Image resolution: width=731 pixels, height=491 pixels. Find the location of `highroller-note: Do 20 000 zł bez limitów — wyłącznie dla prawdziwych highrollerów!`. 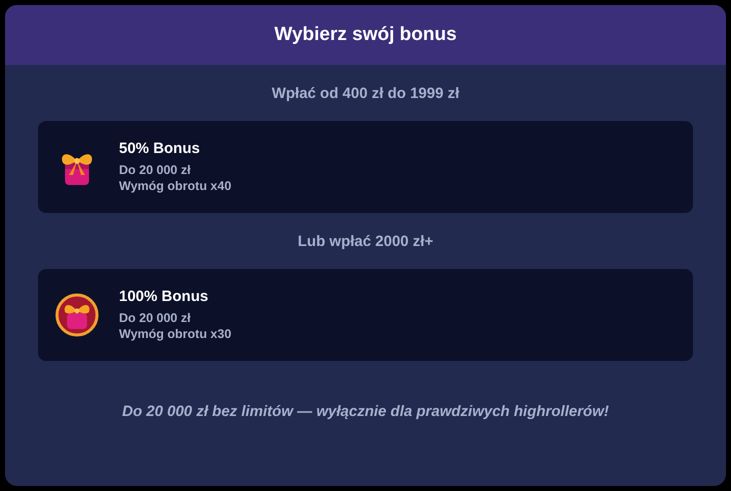

highroller-note: Do 20 000 zł bez limitów — wyłącznie dla prawdziwych highrollerów! is located at coordinates (365, 411).